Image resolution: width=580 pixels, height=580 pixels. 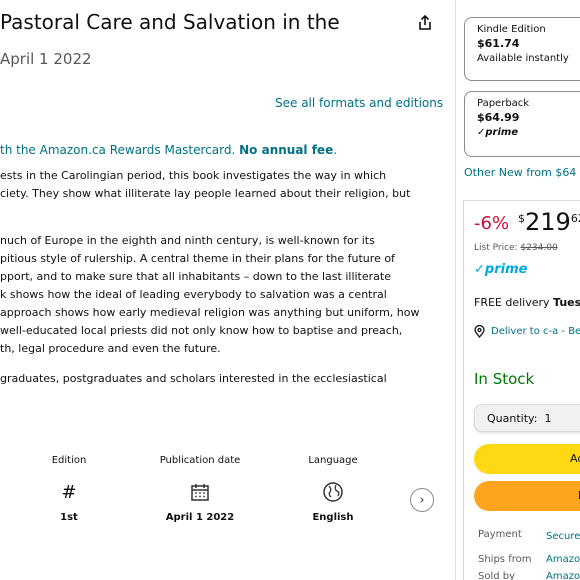 I want to click on globe-icon, so click(x=333, y=492).